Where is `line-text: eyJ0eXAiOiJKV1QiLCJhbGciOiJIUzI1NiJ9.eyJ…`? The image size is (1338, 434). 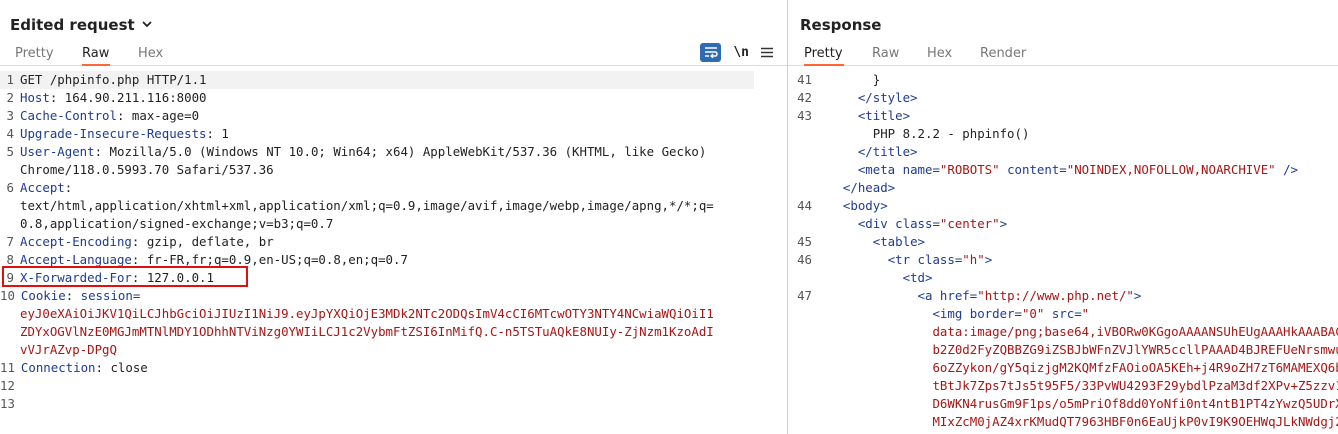
line-text: eyJ0eXAiOiJKV1QiLCJhbGciOiJIUzI1NiJ9.eyJ… is located at coordinates (367, 314).